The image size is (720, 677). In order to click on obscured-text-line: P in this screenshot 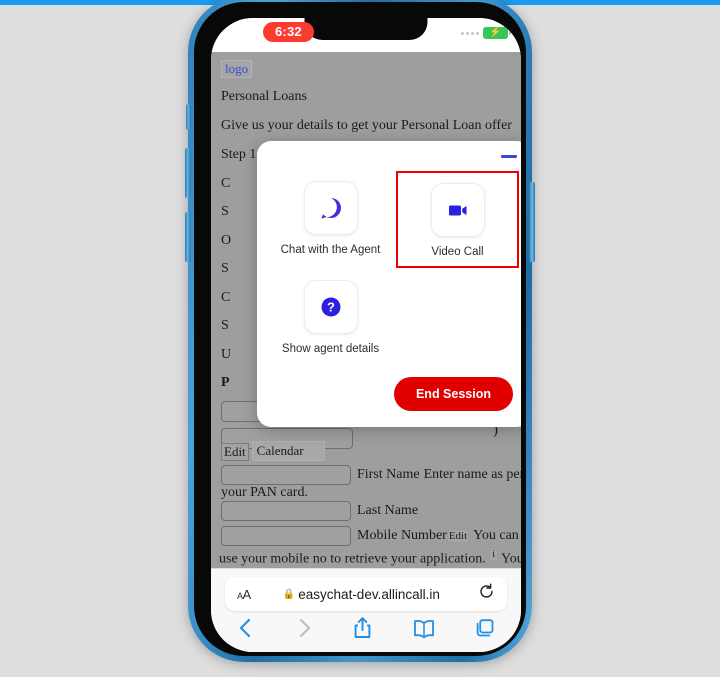, I will do `click(225, 382)`.